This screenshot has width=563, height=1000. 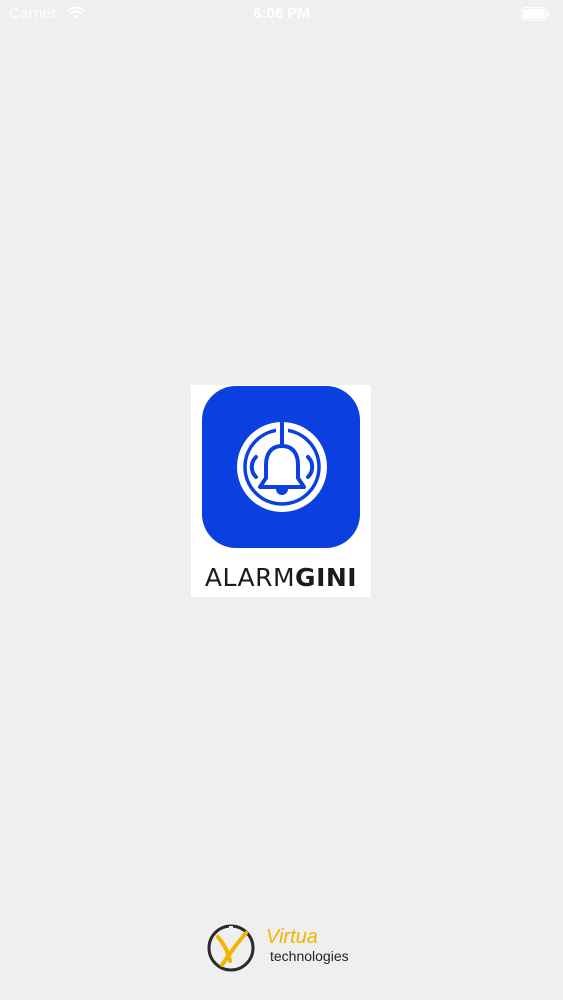 I want to click on battery-icon, so click(x=535, y=14).